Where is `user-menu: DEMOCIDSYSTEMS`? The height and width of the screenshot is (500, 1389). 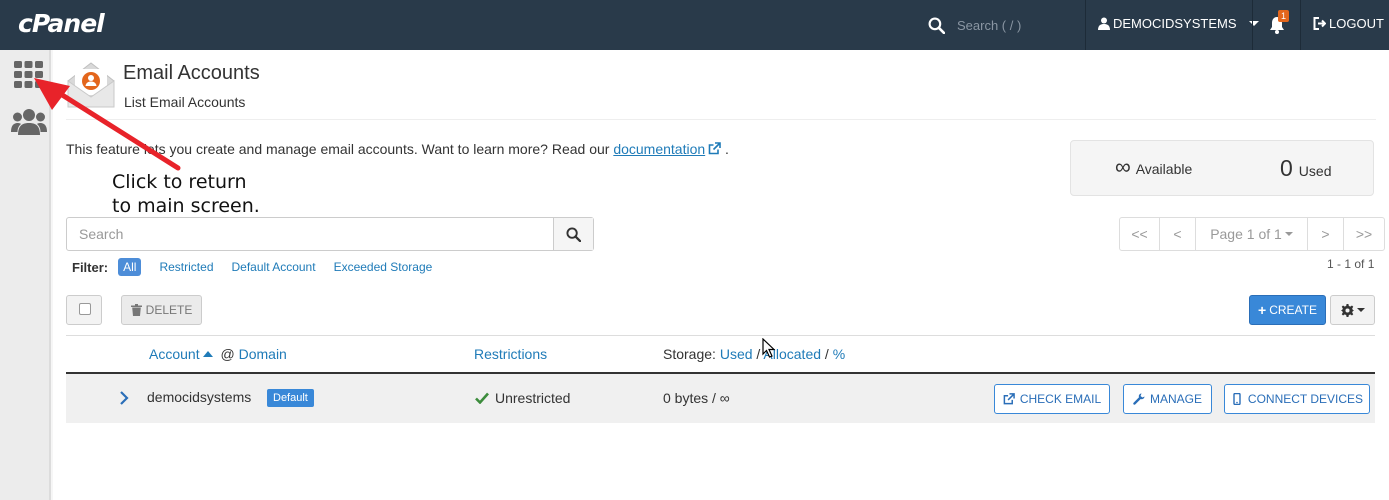 user-menu: DEMOCIDSYSTEMS is located at coordinates (1178, 23).